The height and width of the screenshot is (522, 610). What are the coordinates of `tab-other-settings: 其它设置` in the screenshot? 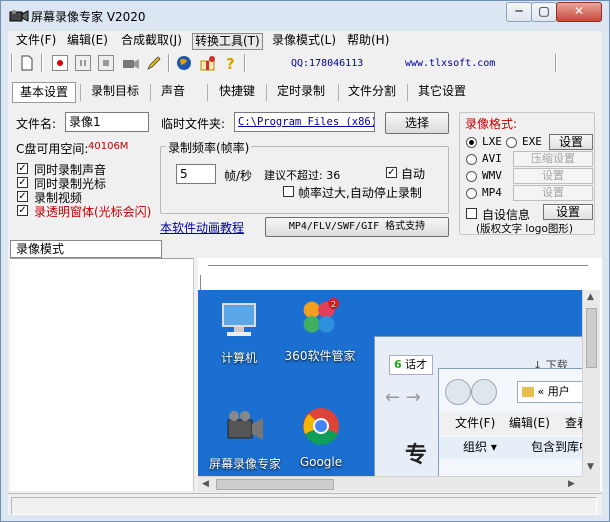 It's located at (442, 92).